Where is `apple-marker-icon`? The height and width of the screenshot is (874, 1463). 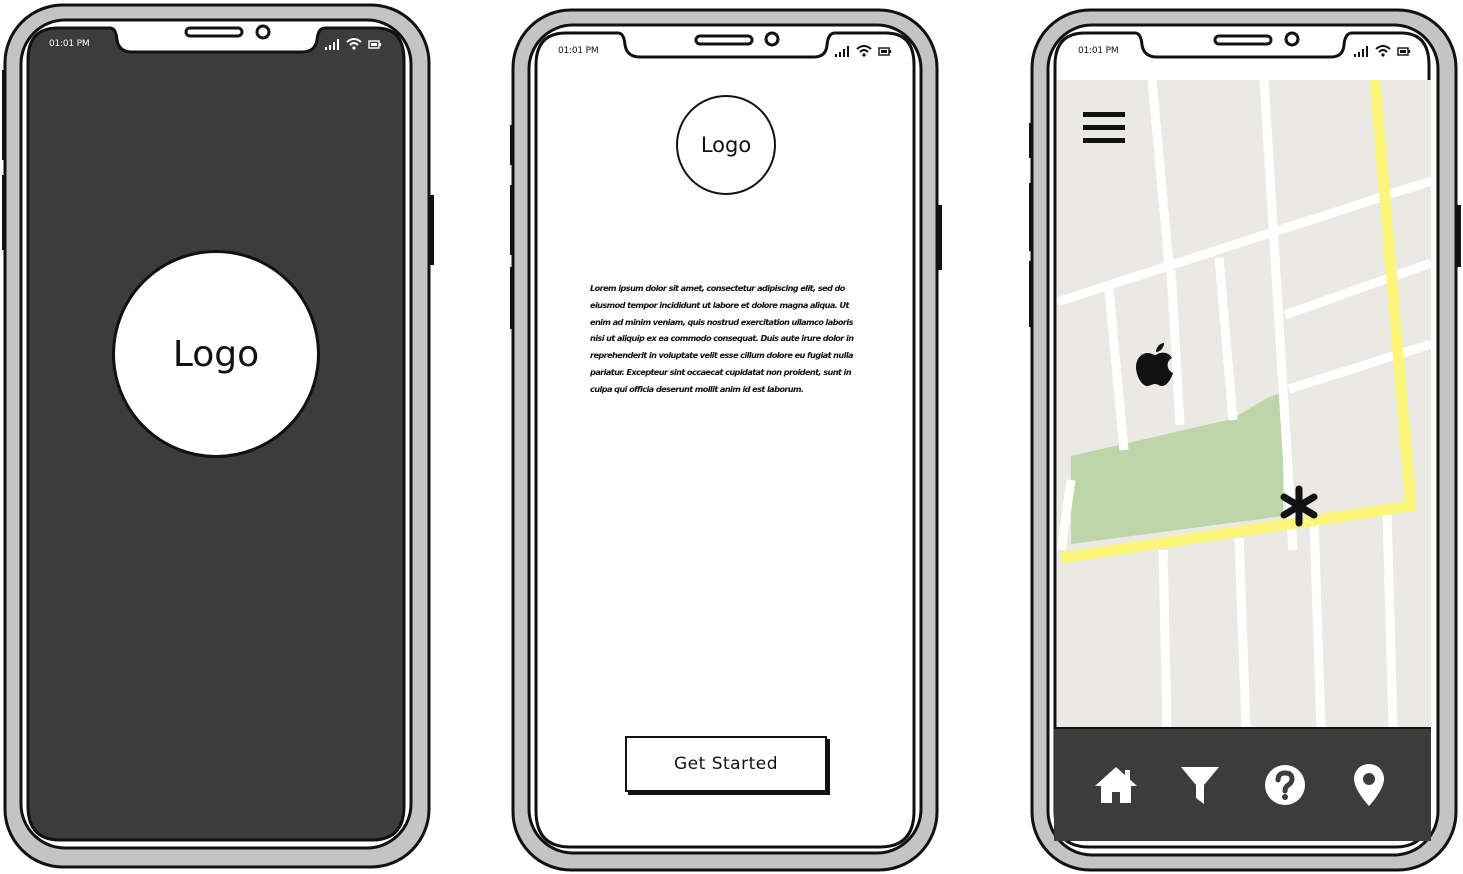
apple-marker-icon is located at coordinates (1156, 365).